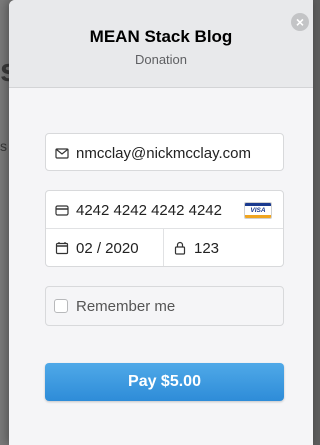 This screenshot has height=445, width=320. I want to click on card-details-group: 4242 4242 4242 4242 VISA 02 / 2020 123, so click(164, 228).